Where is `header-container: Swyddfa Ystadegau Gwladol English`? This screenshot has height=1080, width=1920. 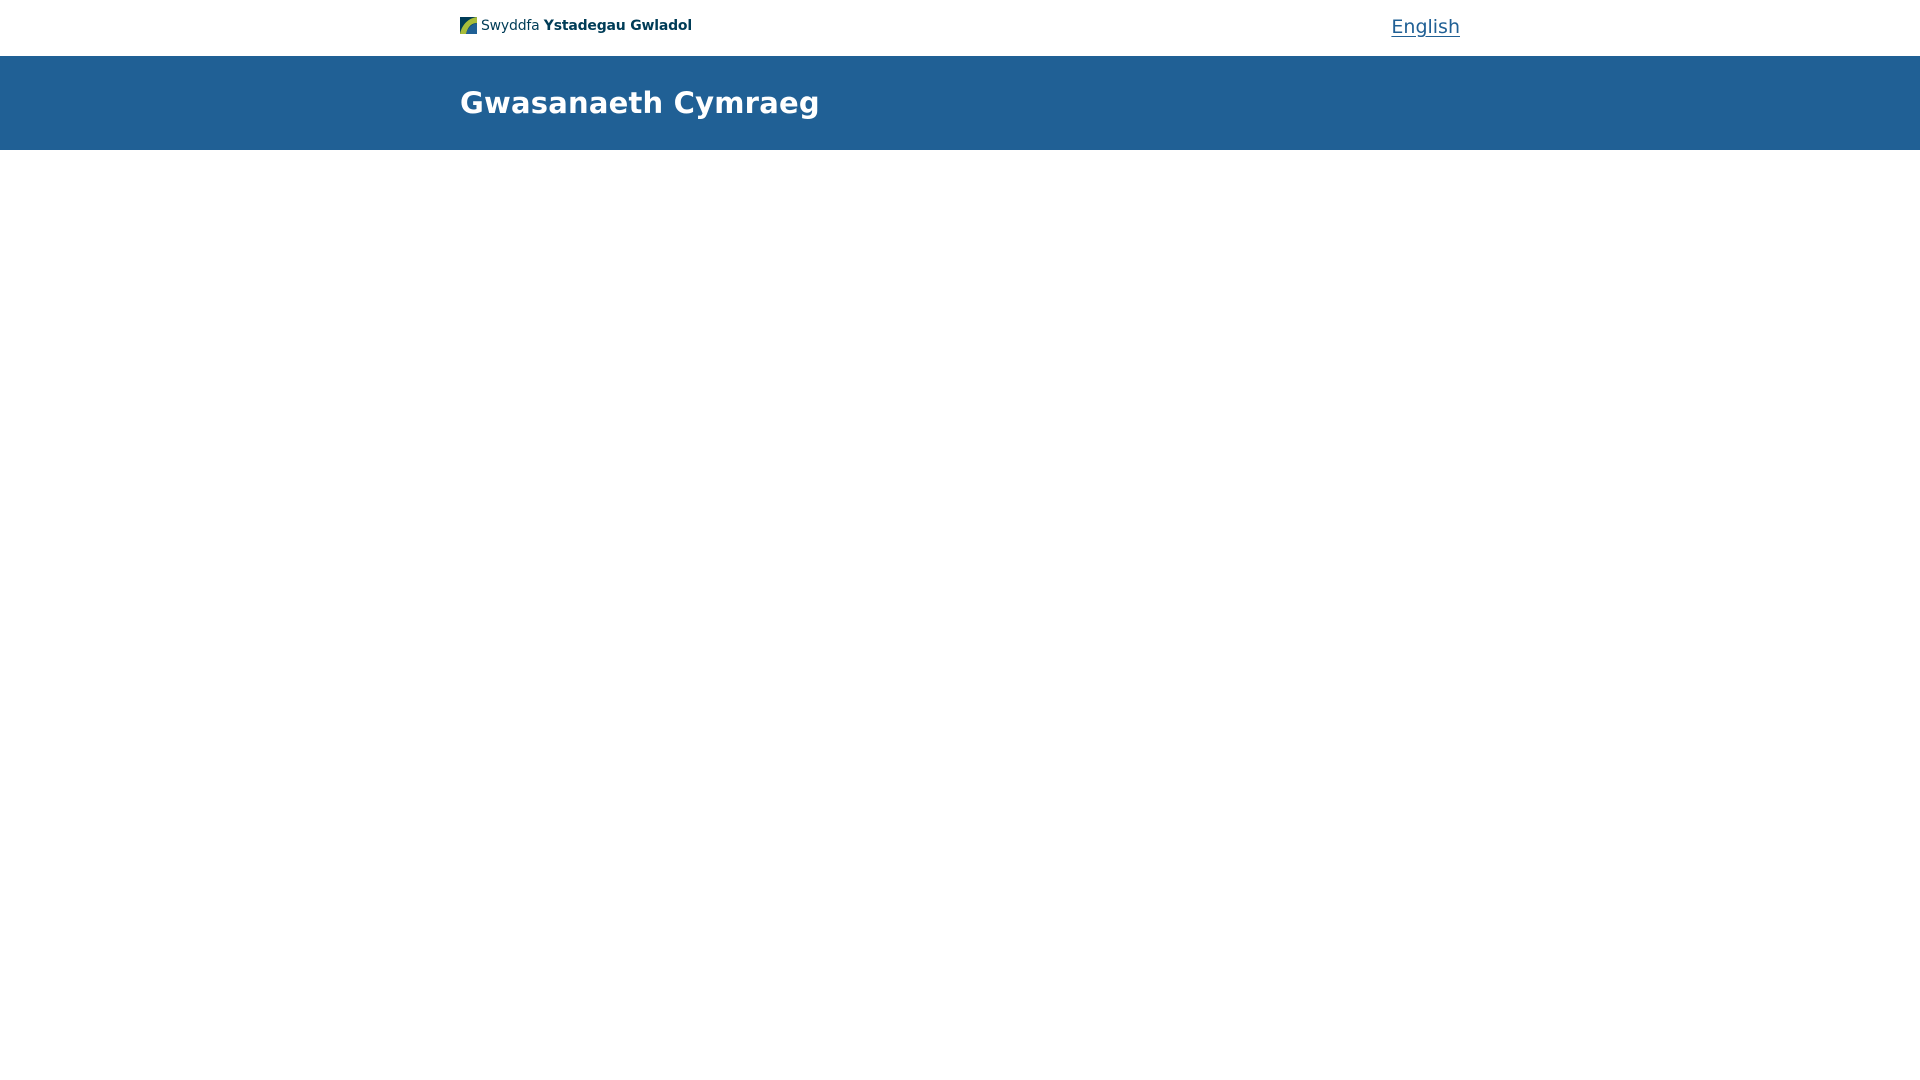
header-container: Swyddfa Ystadegau Gwladol English is located at coordinates (960, 28).